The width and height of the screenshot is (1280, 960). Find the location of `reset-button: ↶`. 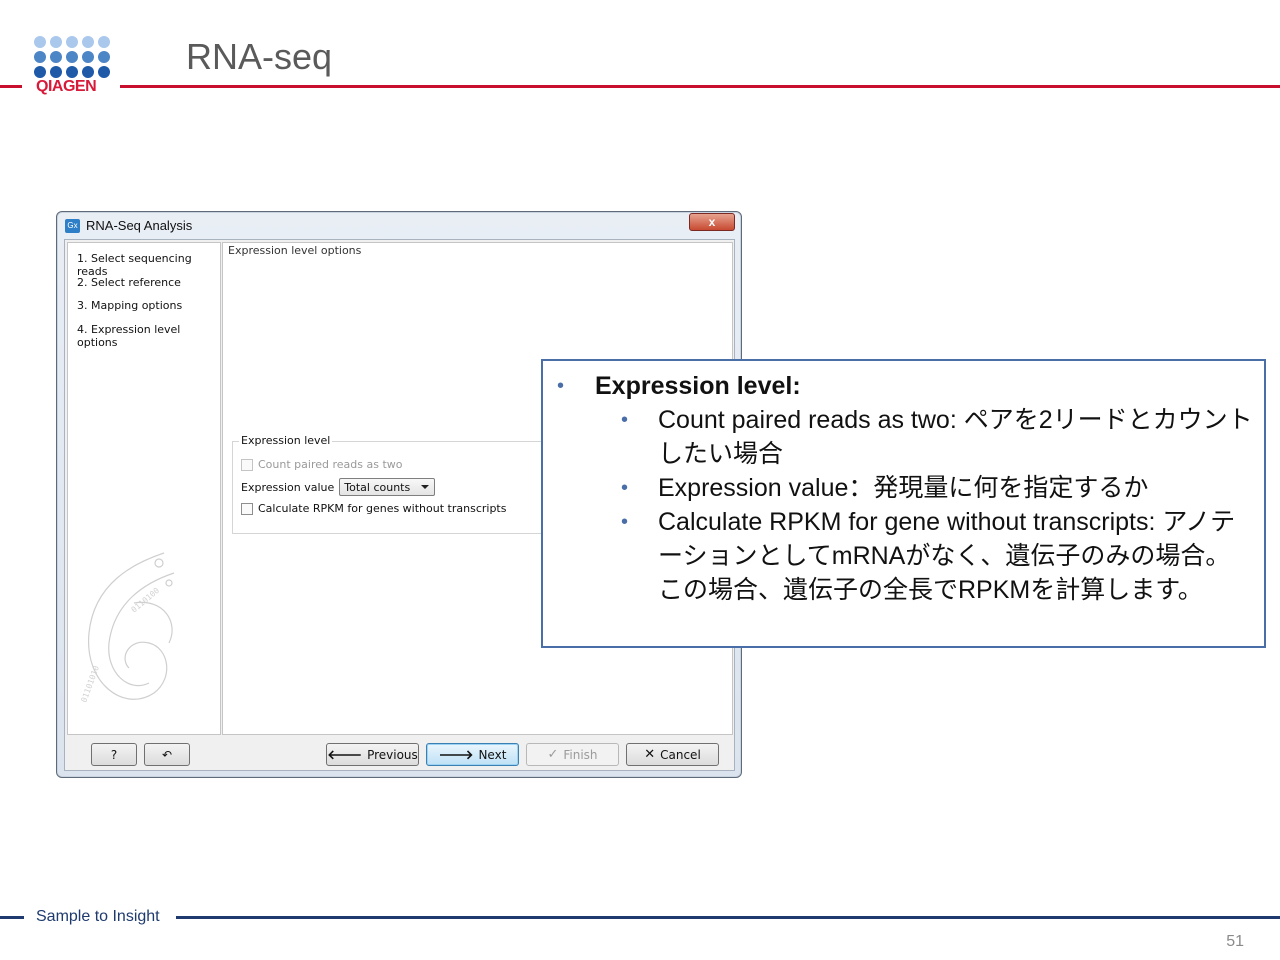

reset-button: ↶ is located at coordinates (167, 754).